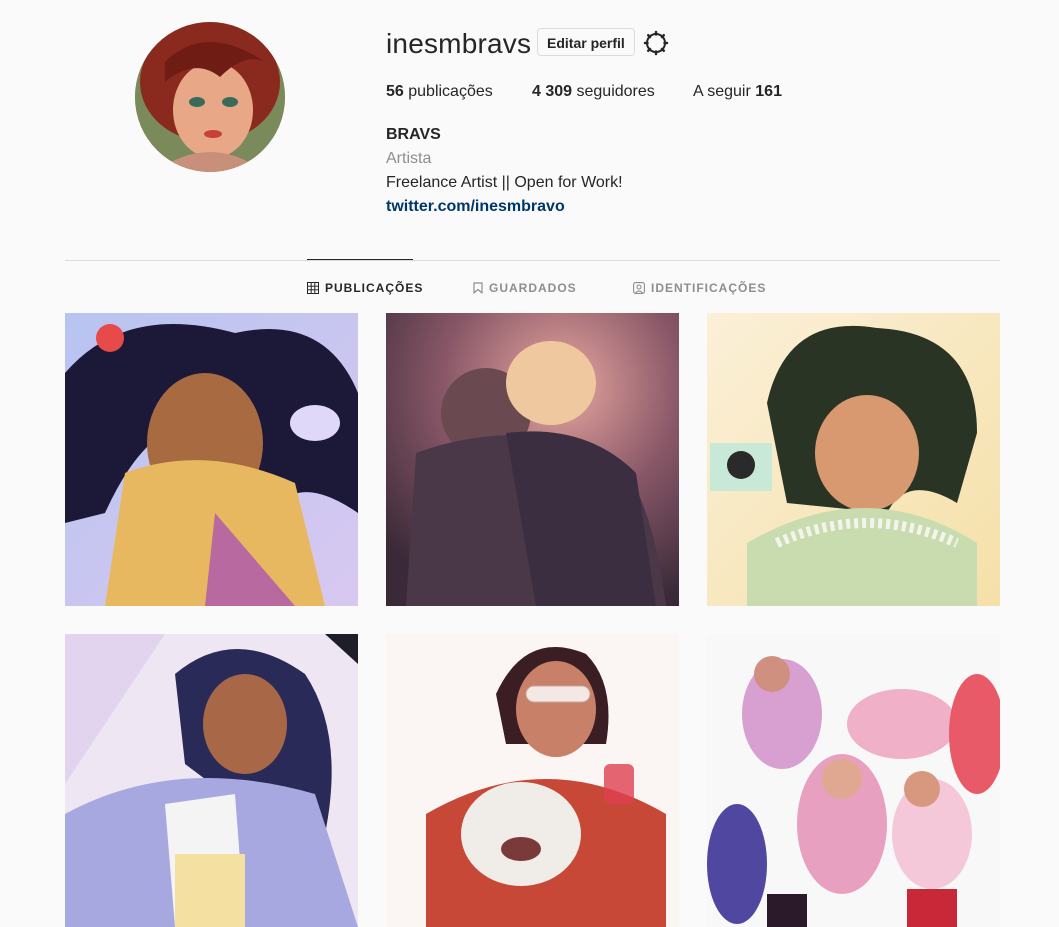 The height and width of the screenshot is (927, 1059). Describe the element at coordinates (374, 288) in the screenshot. I see `tab-posts-label: PUBLICAÇÕES` at that location.